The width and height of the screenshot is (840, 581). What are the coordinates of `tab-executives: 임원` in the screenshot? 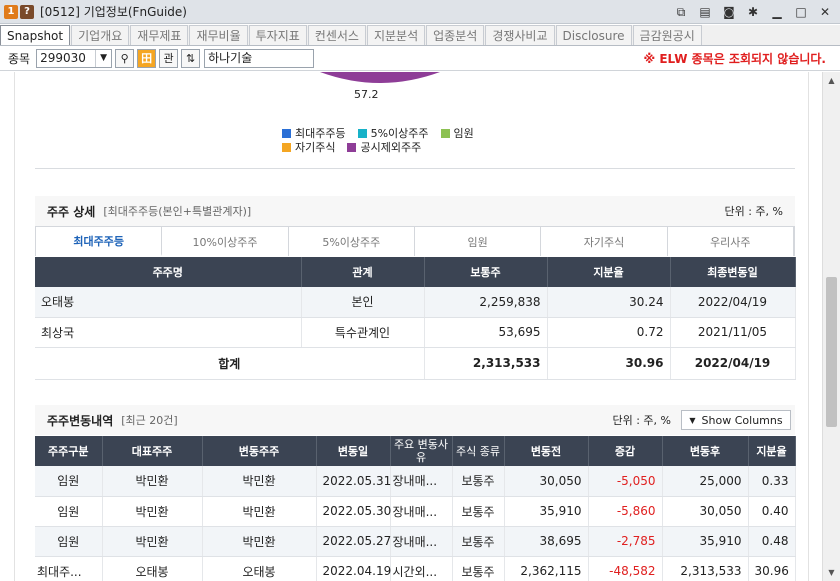 It's located at (478, 241).